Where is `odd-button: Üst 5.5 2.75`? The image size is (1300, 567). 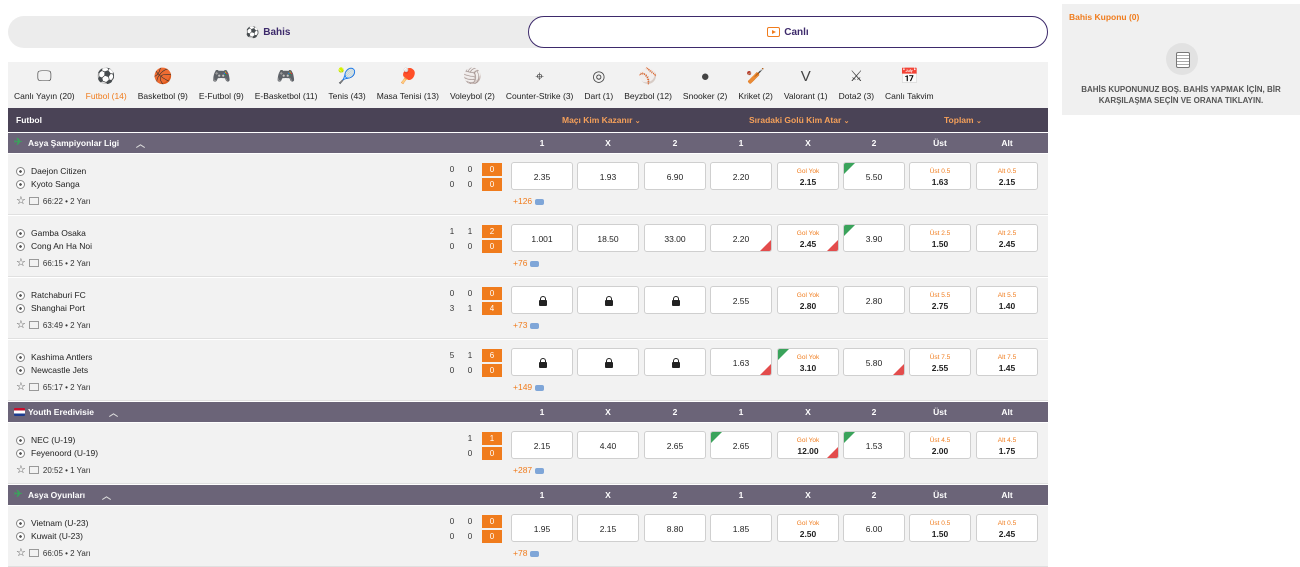 odd-button: Üst 5.5 2.75 is located at coordinates (940, 300).